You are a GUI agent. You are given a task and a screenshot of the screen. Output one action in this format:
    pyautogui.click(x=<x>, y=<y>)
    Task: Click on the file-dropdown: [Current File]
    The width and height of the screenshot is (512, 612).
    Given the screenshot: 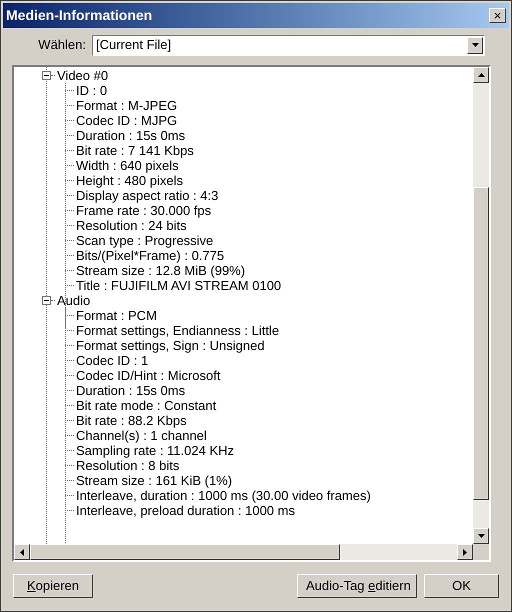 What is the action you would take?
    pyautogui.click(x=288, y=45)
    